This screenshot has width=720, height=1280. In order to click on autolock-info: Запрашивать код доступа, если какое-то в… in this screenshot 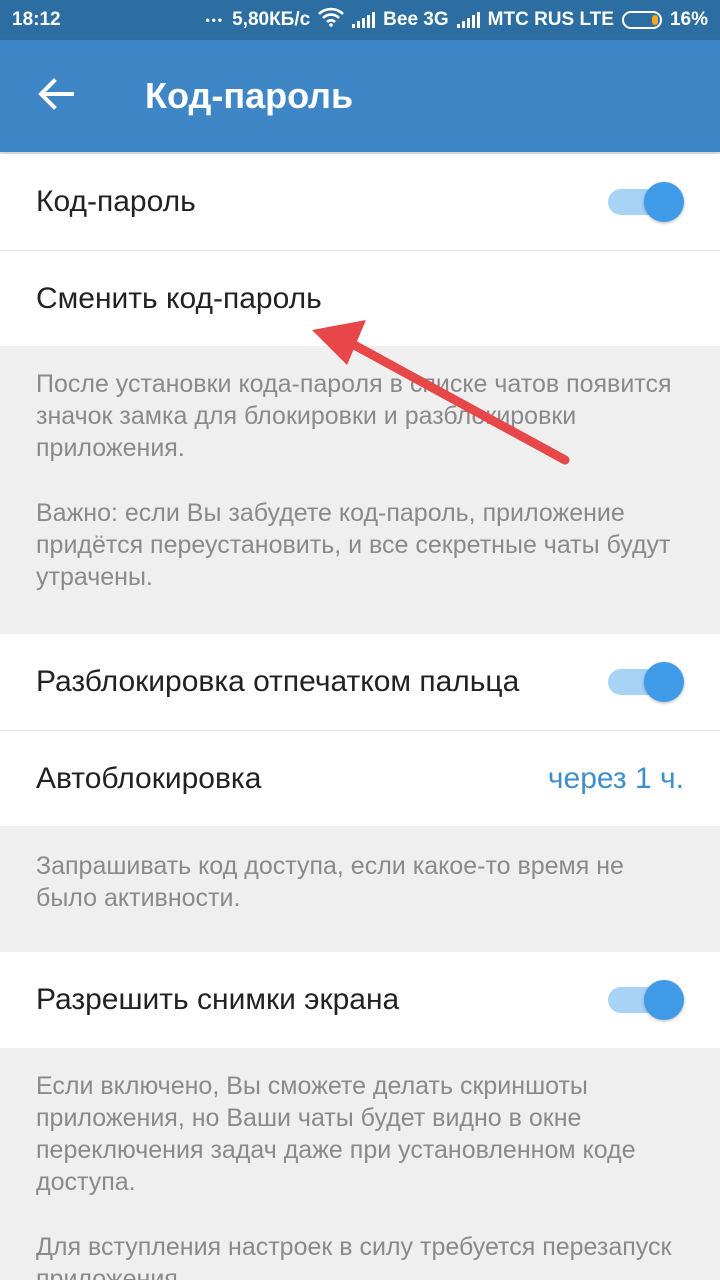, I will do `click(361, 882)`.